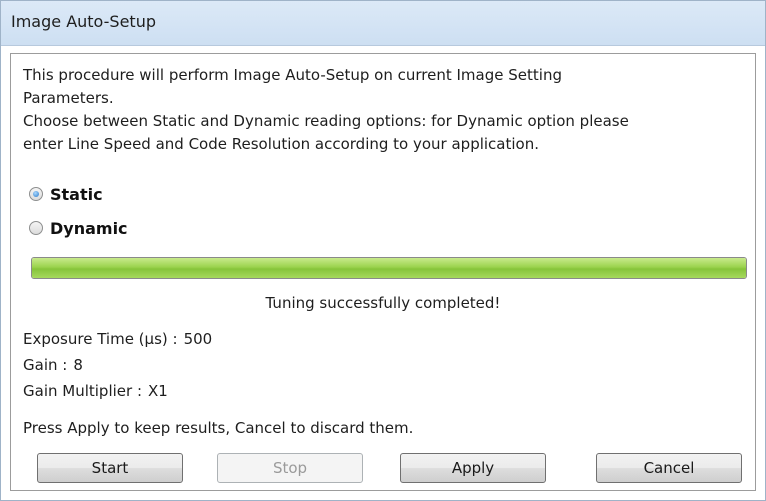  Describe the element at coordinates (290, 468) in the screenshot. I see `stop-button: Stop` at that location.